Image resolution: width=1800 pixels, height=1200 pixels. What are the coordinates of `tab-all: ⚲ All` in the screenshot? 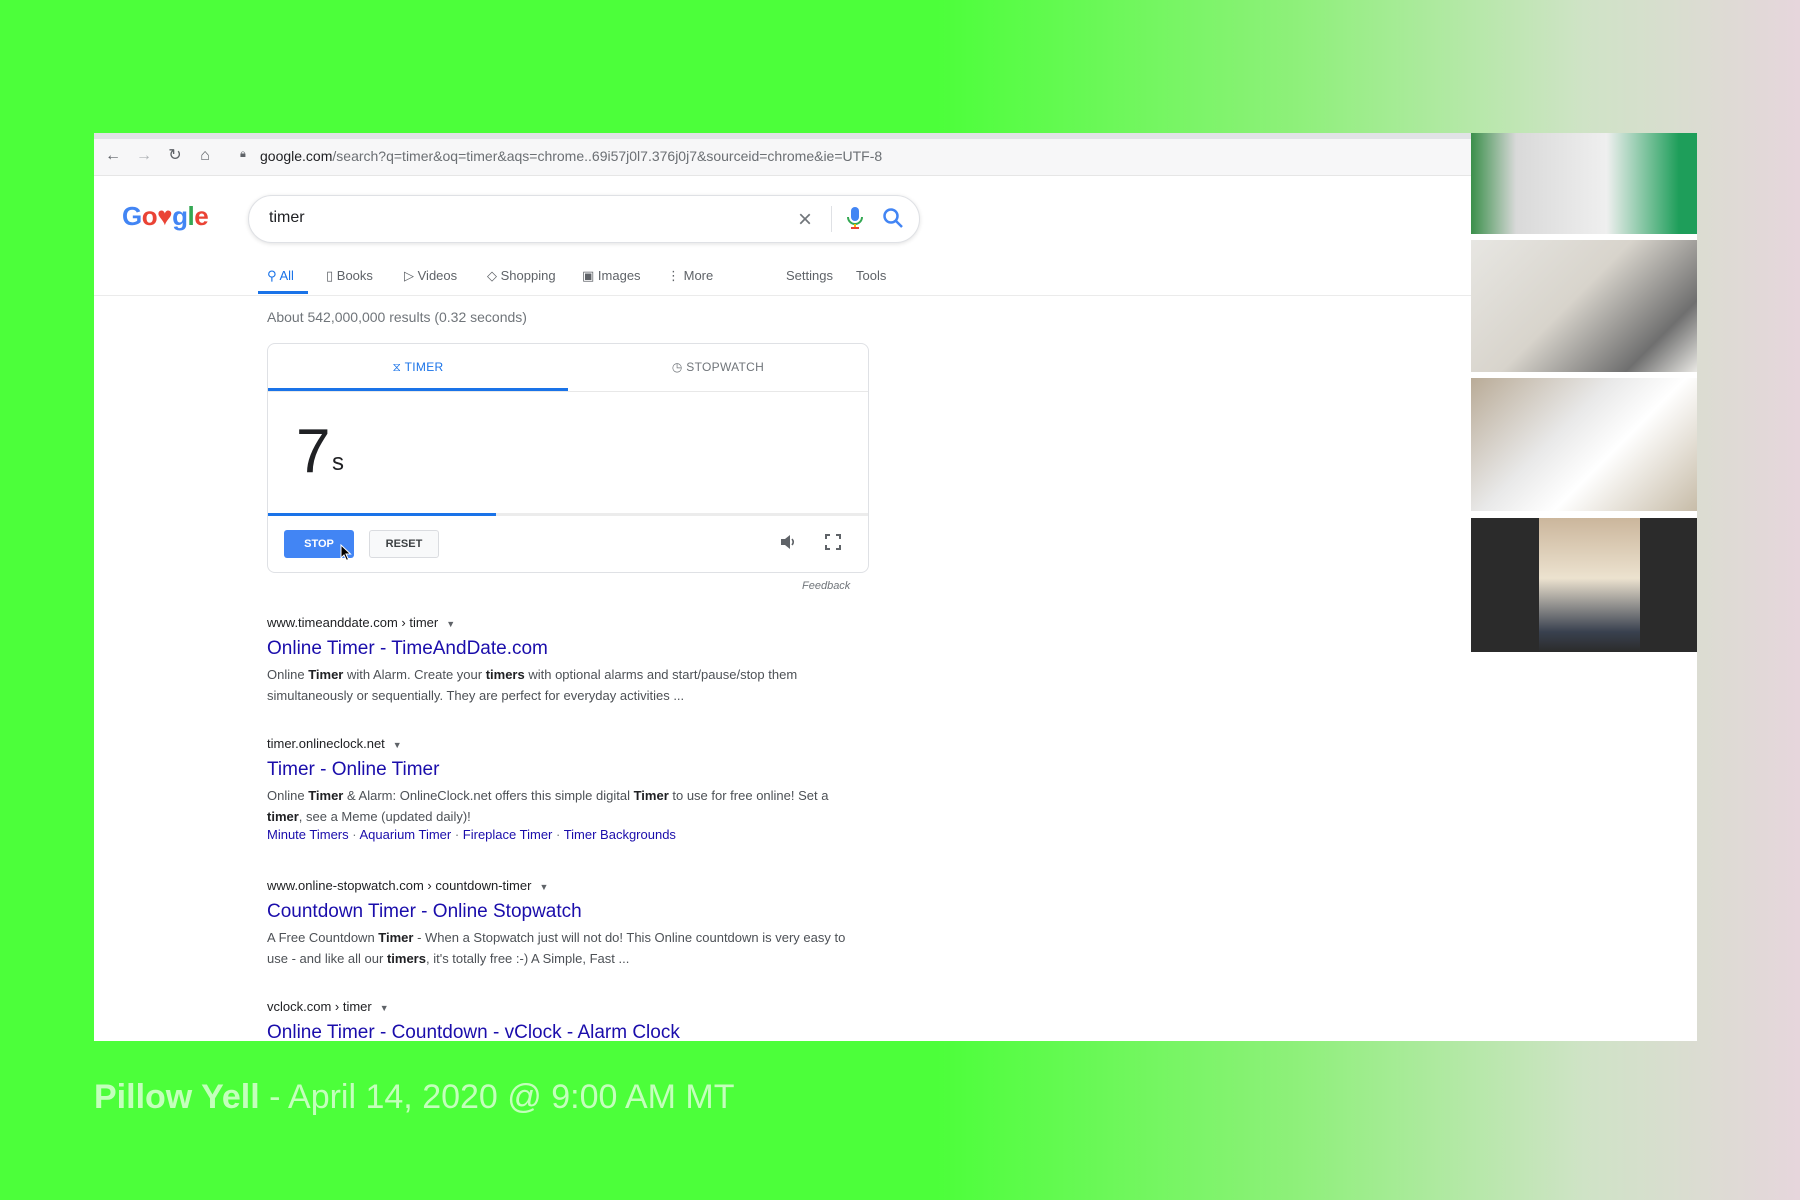 It's located at (280, 276).